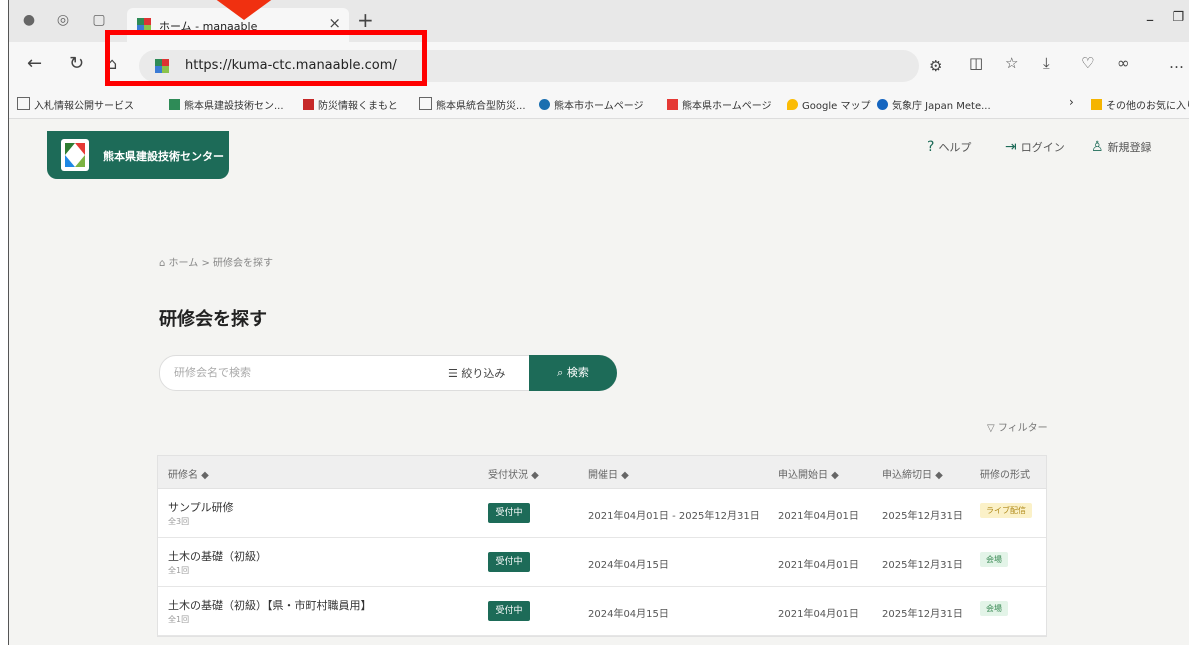 The height and width of the screenshot is (645, 1189). Describe the element at coordinates (674, 516) in the screenshot. I see `event-date: 2021年04月01日 - 2025年12月31日` at that location.